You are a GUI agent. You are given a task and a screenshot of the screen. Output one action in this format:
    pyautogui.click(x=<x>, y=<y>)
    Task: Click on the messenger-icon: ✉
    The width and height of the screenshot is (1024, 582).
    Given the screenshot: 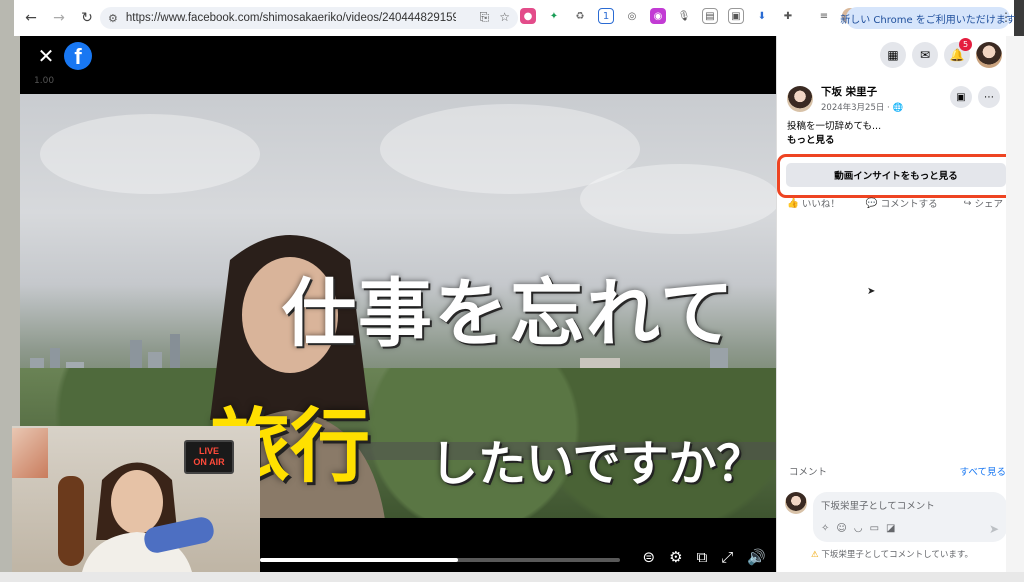 What is the action you would take?
    pyautogui.click(x=925, y=55)
    